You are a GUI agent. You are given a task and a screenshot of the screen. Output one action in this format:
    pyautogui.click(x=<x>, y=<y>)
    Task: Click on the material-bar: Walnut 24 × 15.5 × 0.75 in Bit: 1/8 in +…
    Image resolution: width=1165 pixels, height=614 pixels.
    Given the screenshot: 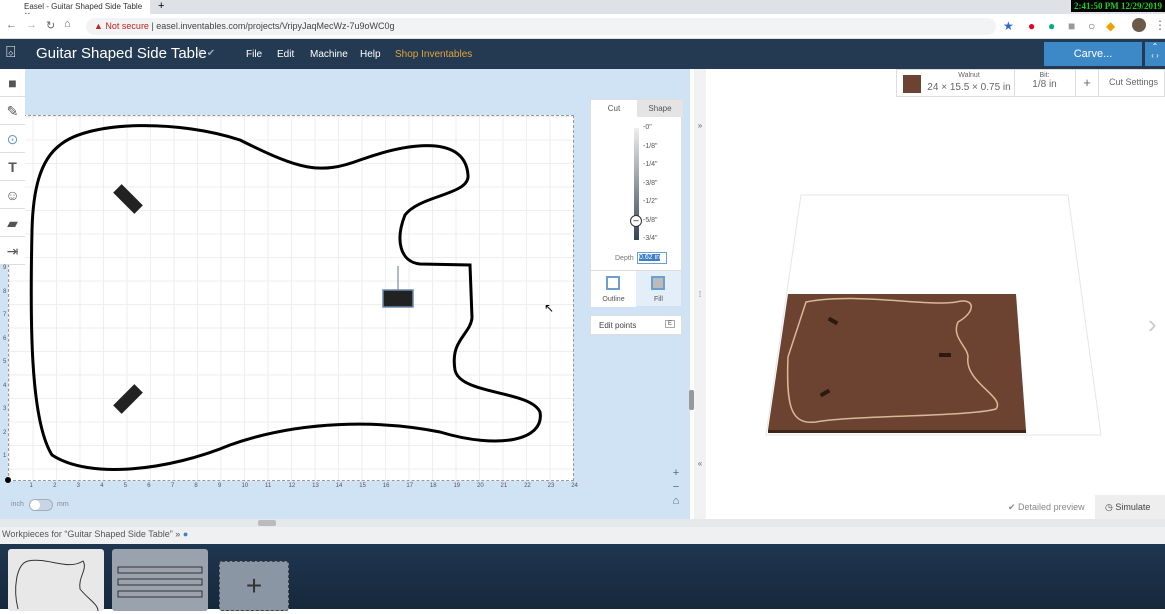 What is the action you would take?
    pyautogui.click(x=1030, y=83)
    